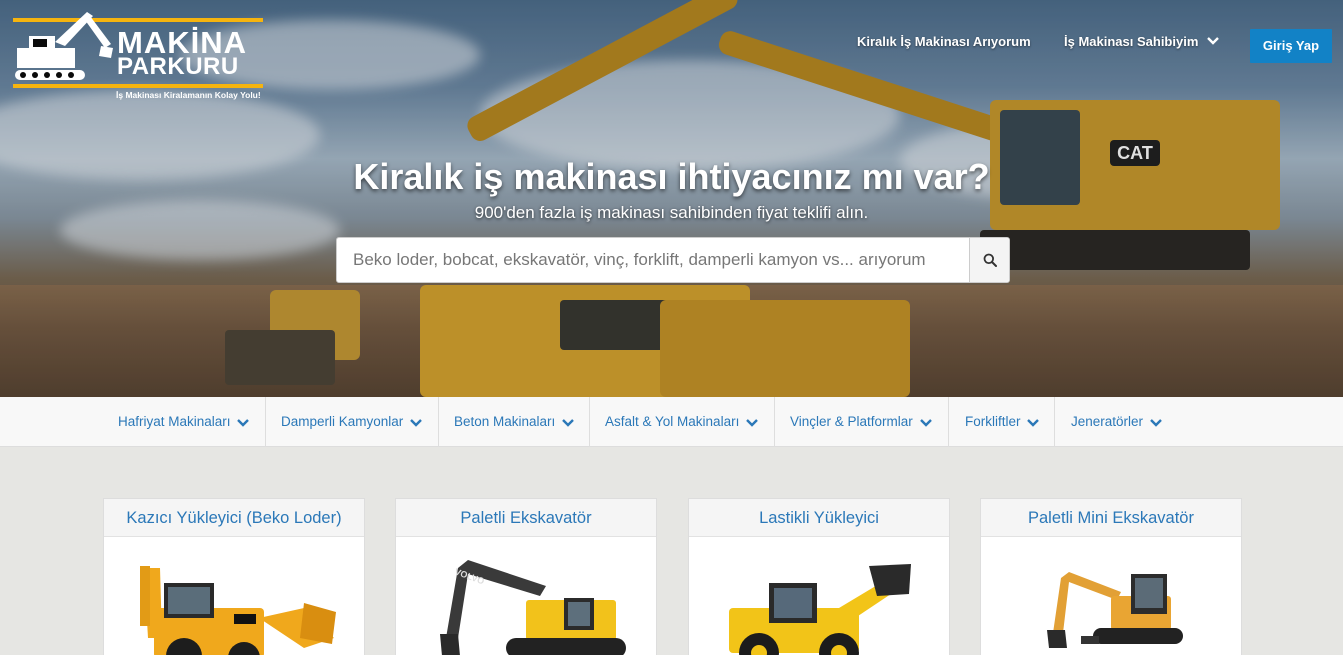 This screenshot has width=1343, height=655. I want to click on category-label: Forkliftler, so click(993, 421).